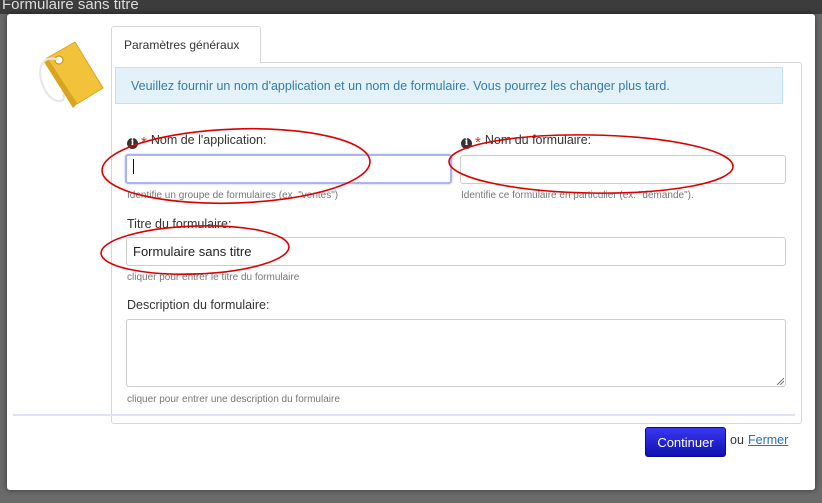 The image size is (822, 503). I want to click on app-name-input, so click(288, 169).